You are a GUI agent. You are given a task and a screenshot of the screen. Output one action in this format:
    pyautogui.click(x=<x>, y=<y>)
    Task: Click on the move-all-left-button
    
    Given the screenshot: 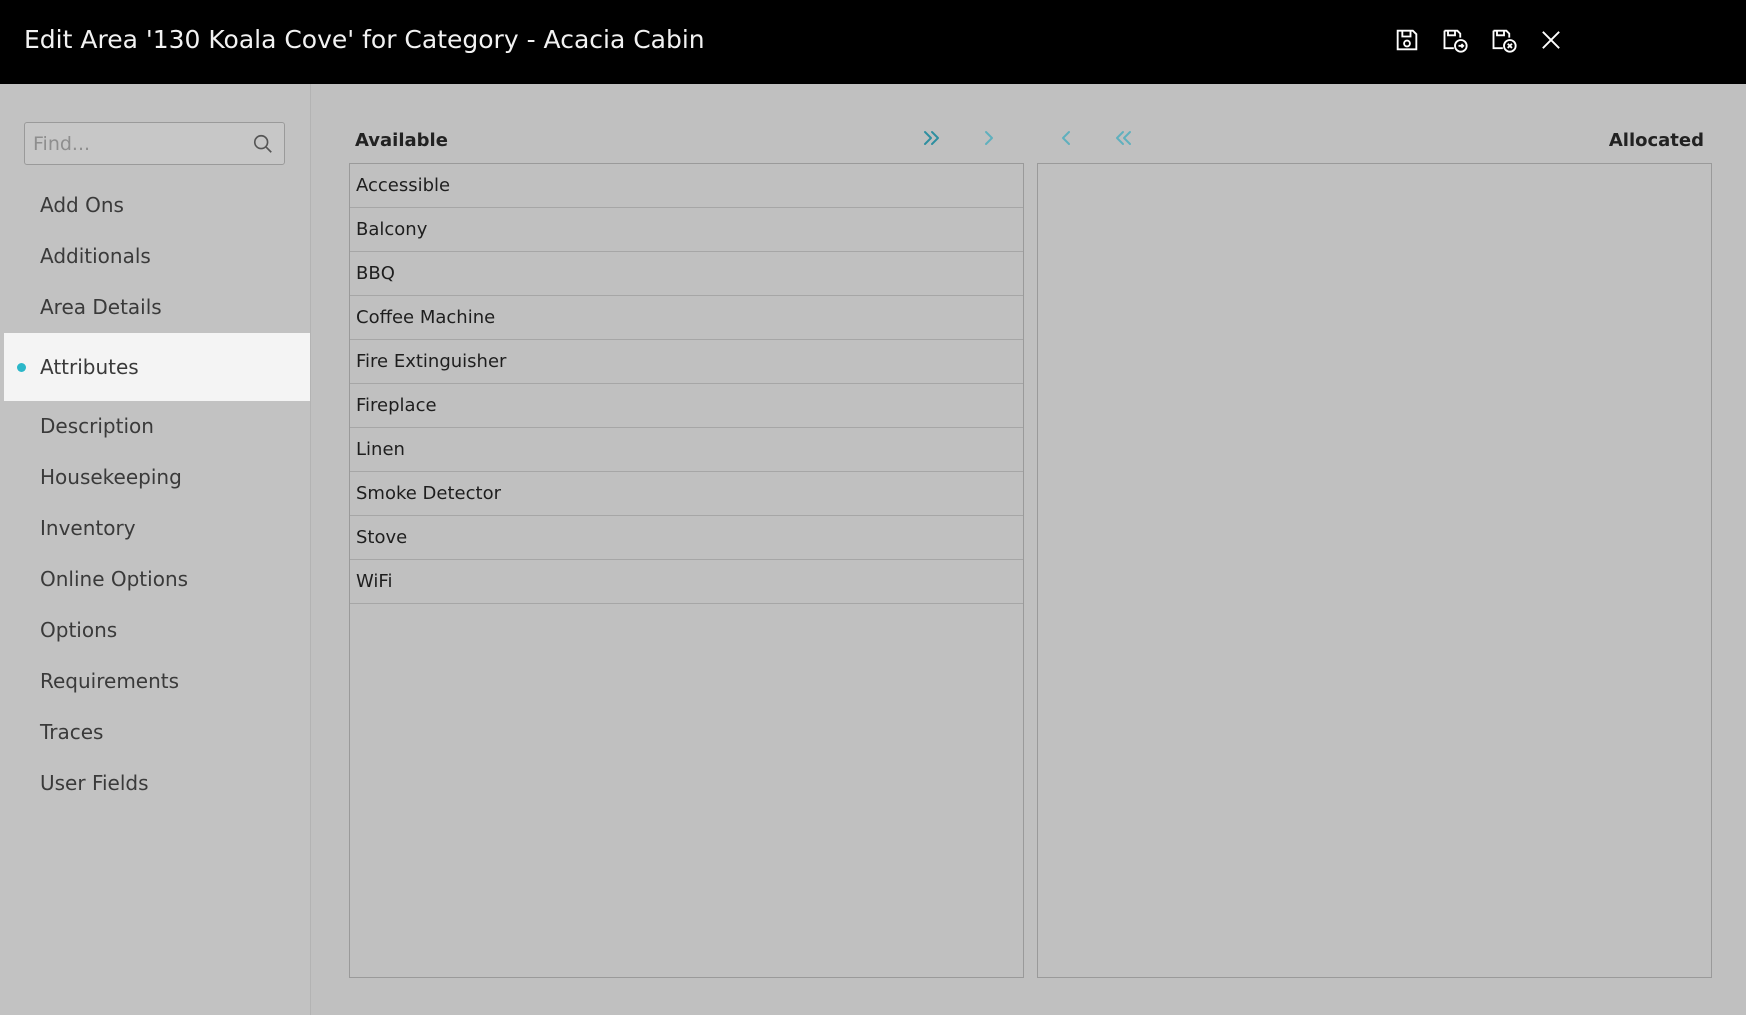 What is the action you would take?
    pyautogui.click(x=1123, y=140)
    